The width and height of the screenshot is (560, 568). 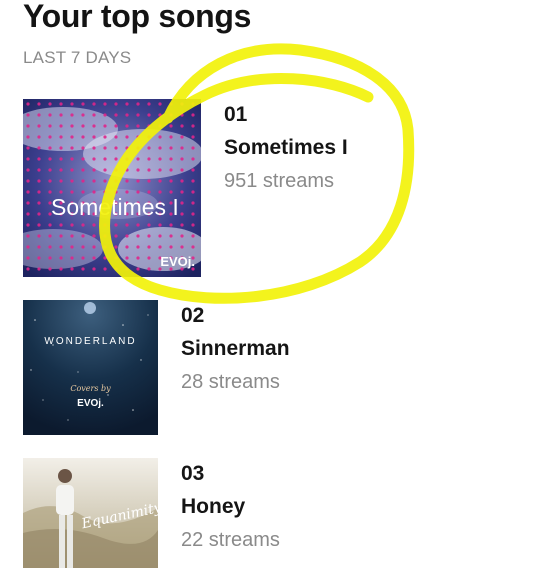 I want to click on stream-count: 22 streams, so click(x=230, y=540).